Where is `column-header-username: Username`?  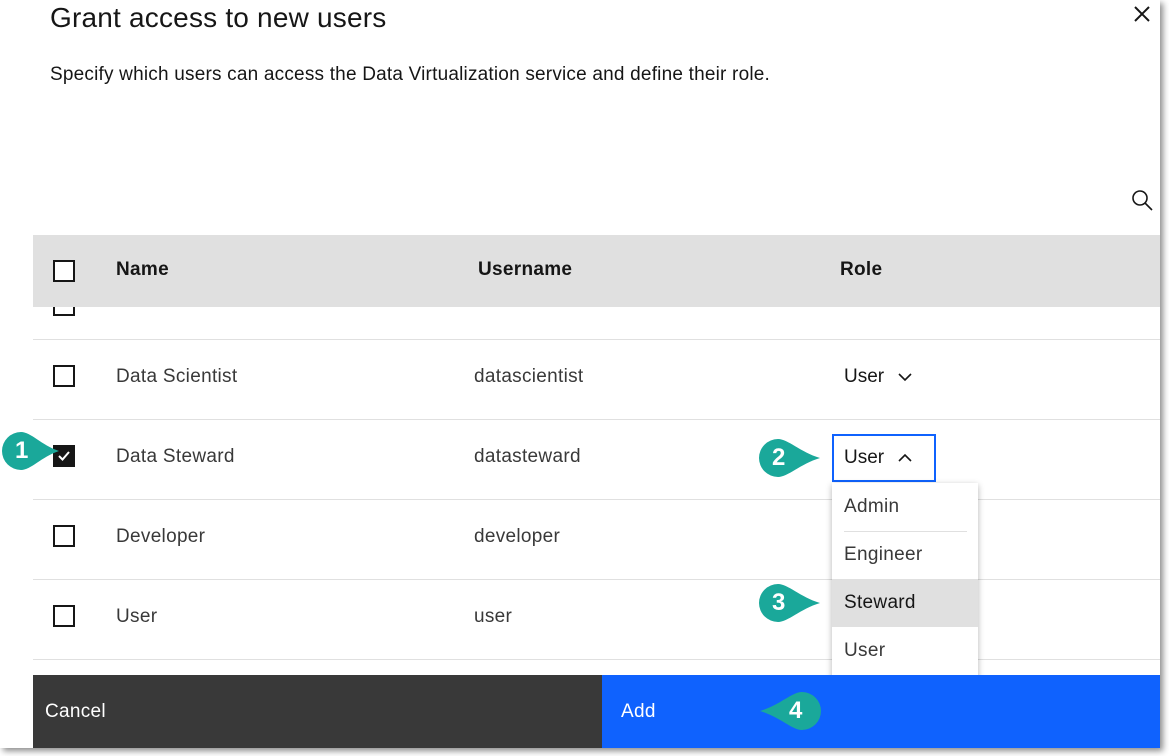
column-header-username: Username is located at coordinates (525, 269).